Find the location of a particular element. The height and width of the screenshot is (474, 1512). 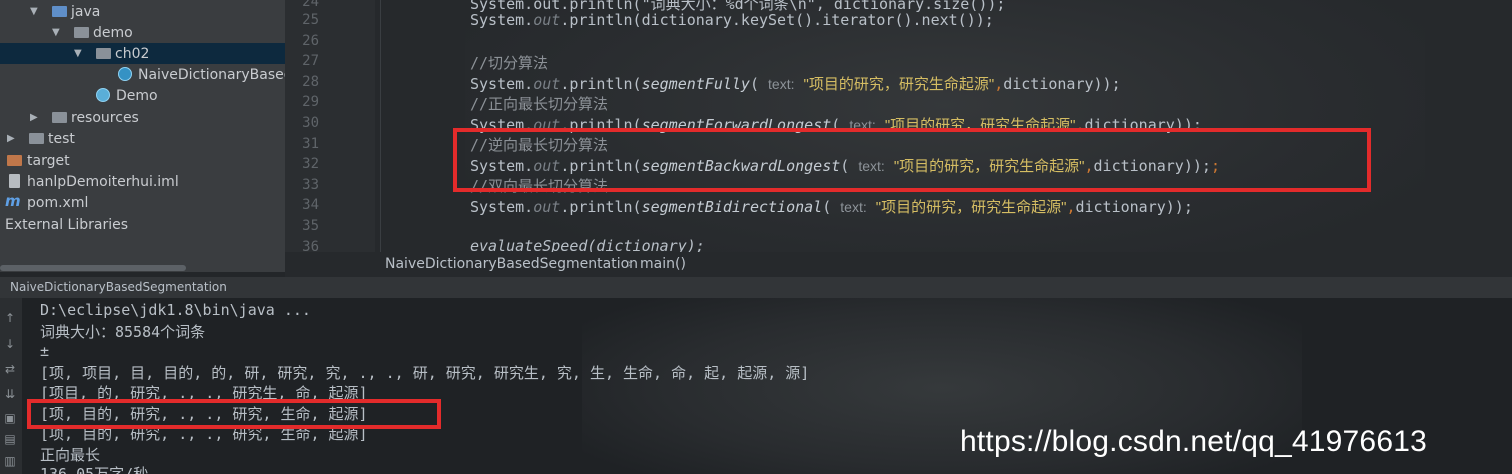

tree-item-java: ▼ java is located at coordinates (142, 11).